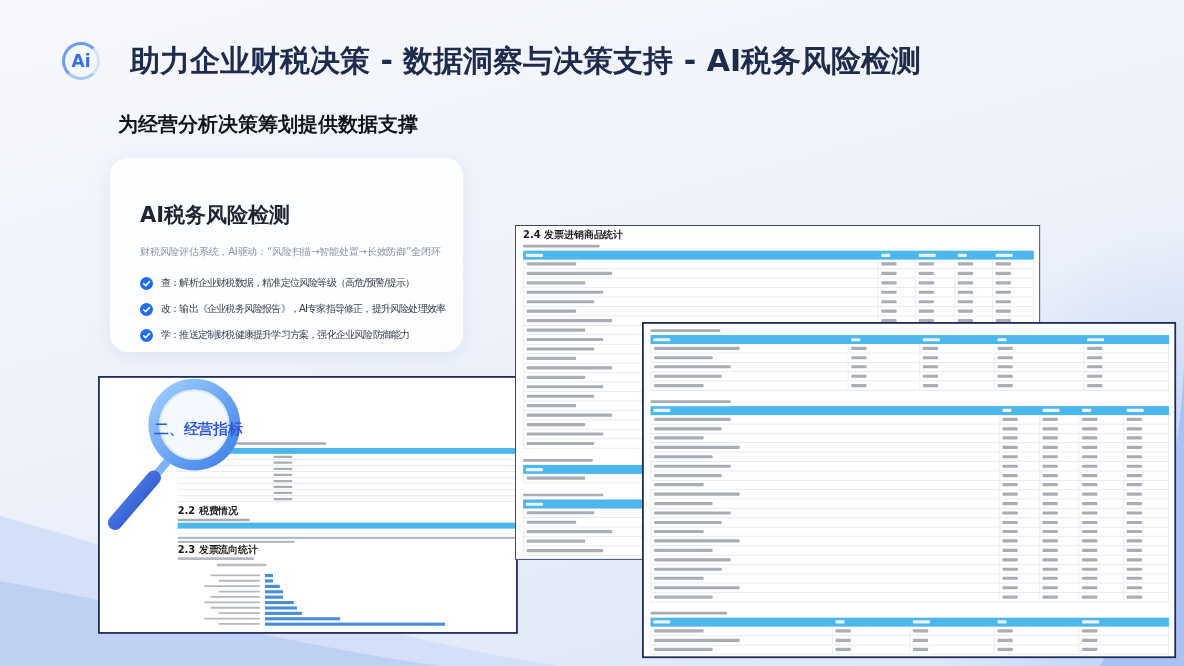 This screenshot has height=666, width=1184. Describe the element at coordinates (573, 234) in the screenshot. I see `section-heading: 2.4 发票进销商品统计` at that location.